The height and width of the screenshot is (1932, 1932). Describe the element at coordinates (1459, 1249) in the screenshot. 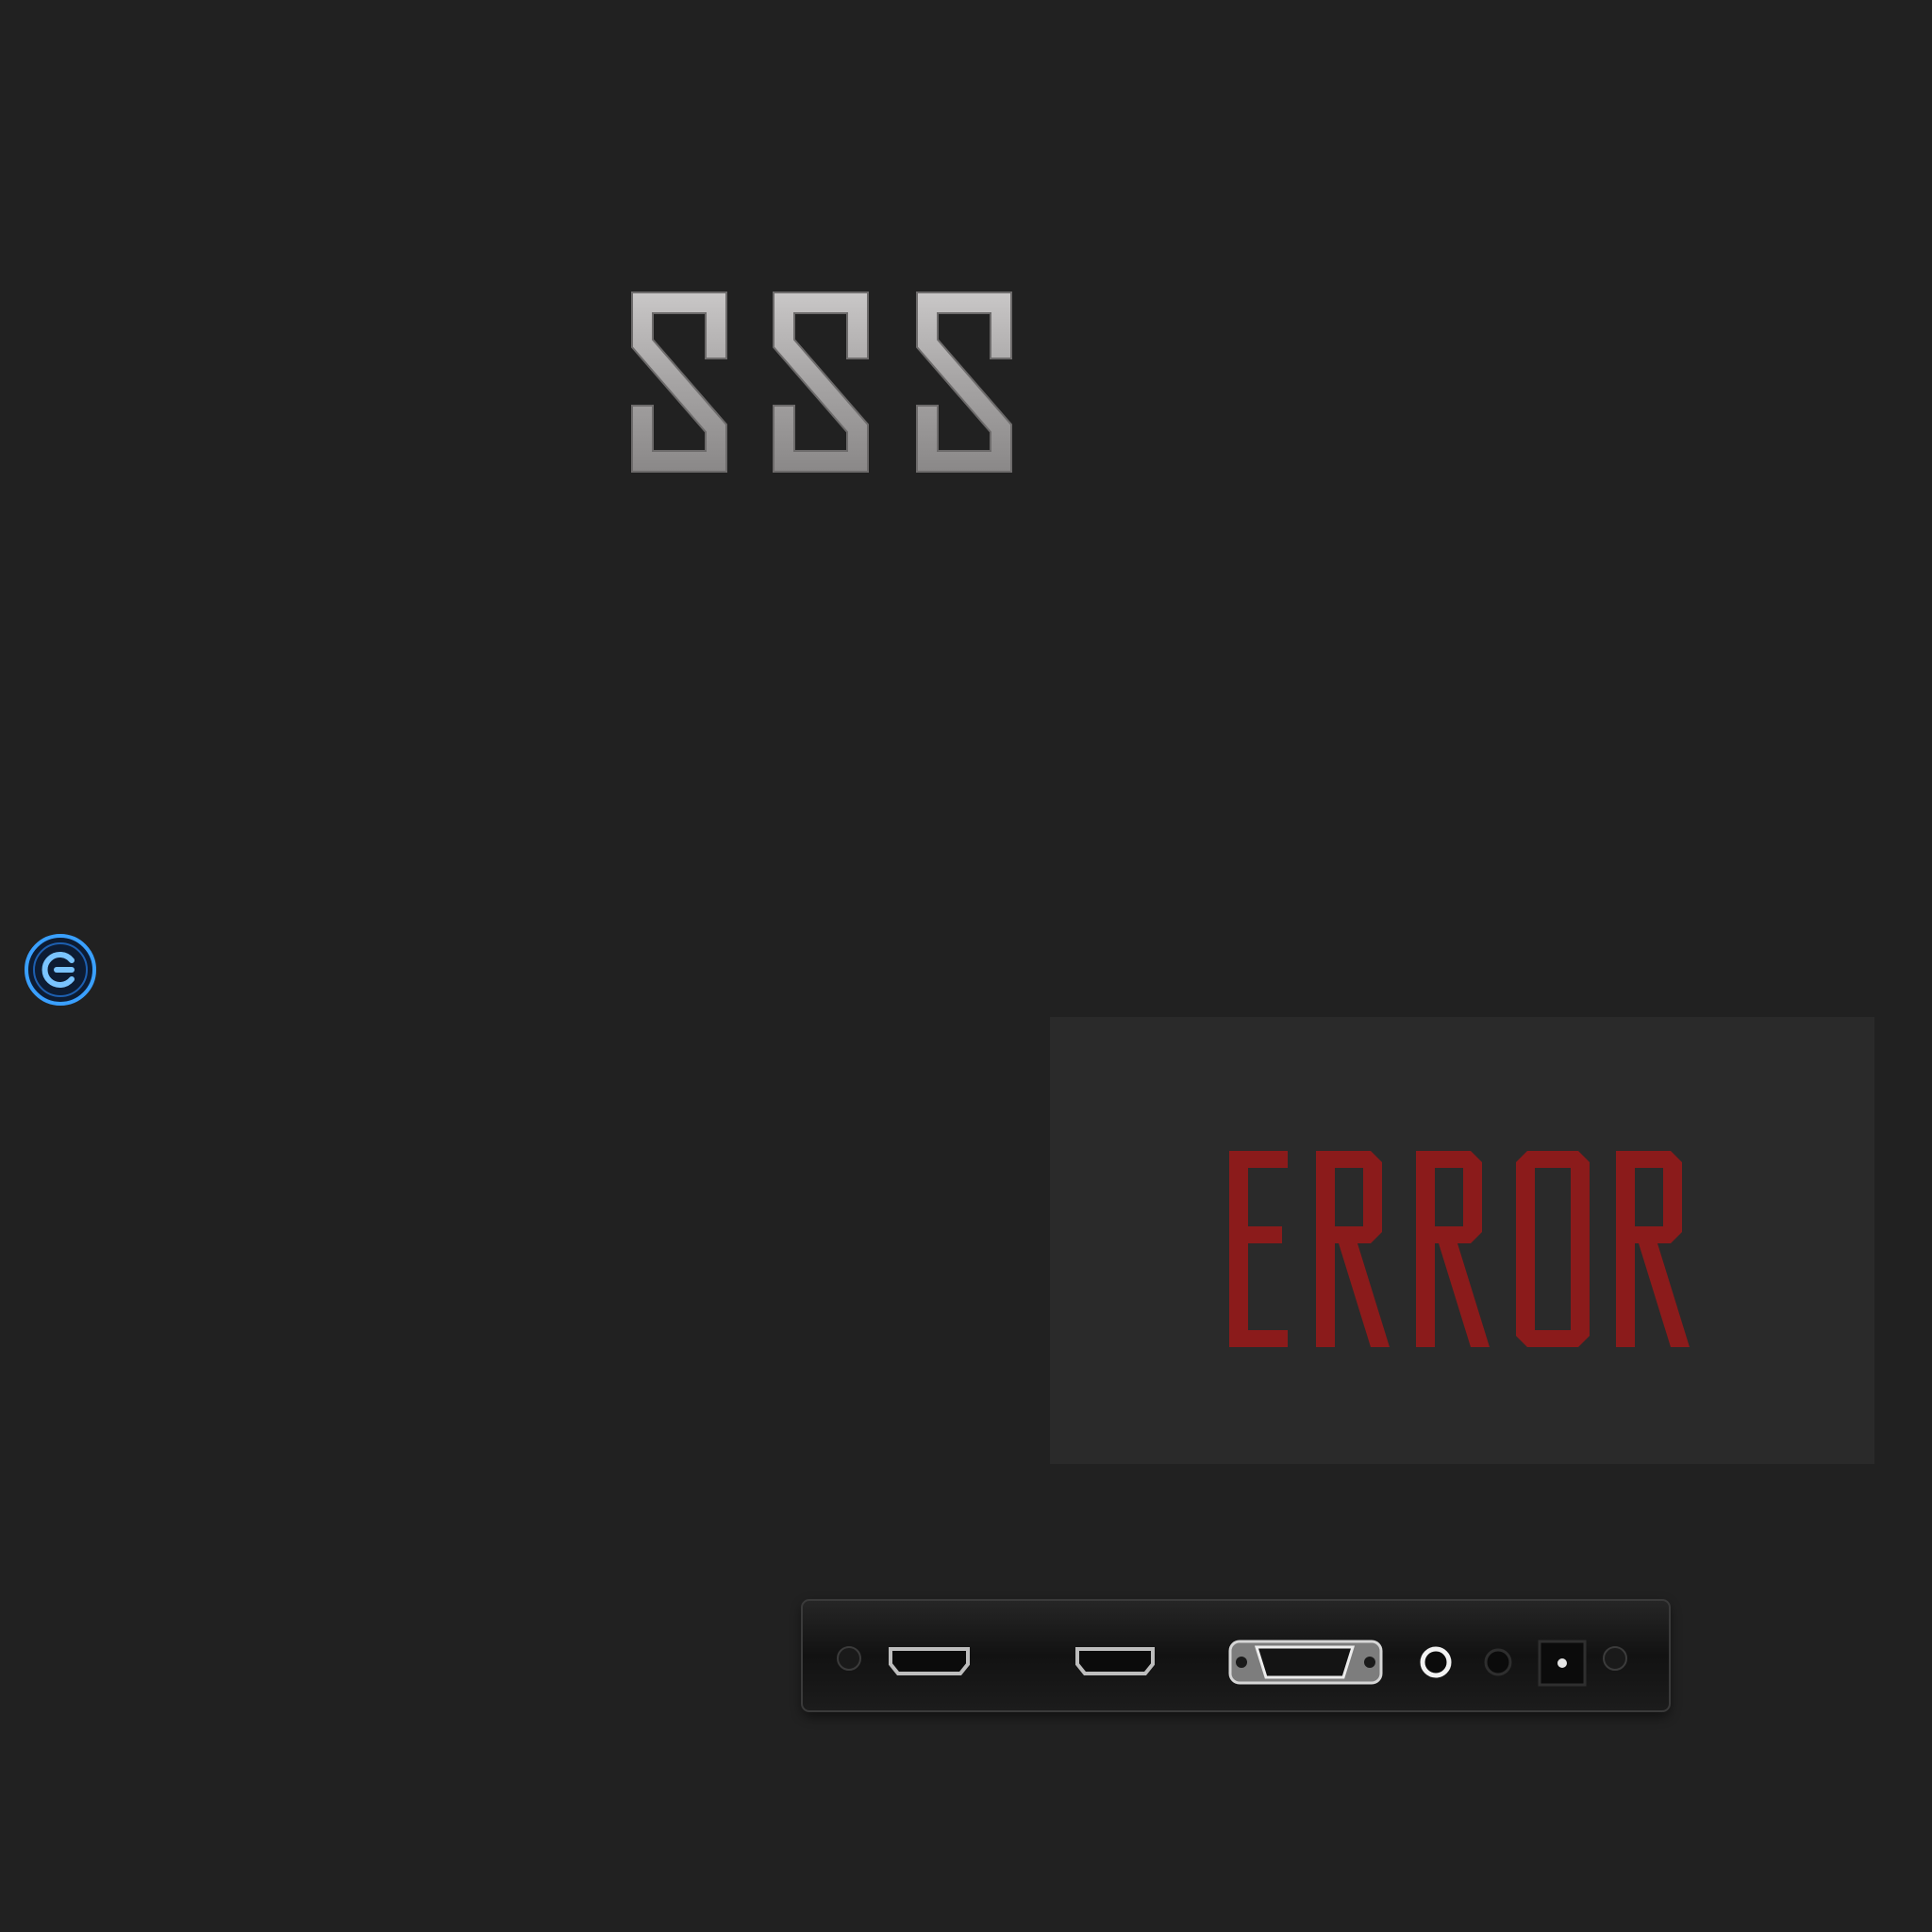

I see `error-text-graphic` at that location.